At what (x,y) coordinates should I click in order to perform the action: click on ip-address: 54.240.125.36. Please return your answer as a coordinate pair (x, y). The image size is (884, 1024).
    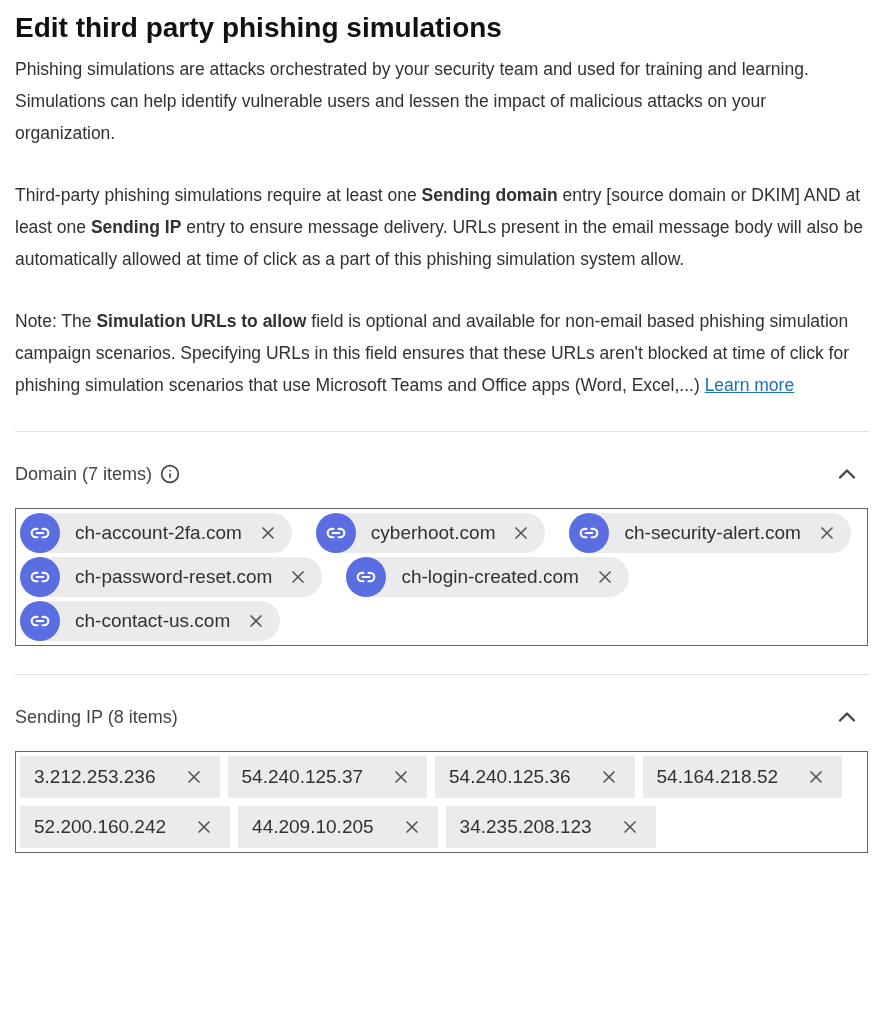
    Looking at the image, I should click on (510, 776).